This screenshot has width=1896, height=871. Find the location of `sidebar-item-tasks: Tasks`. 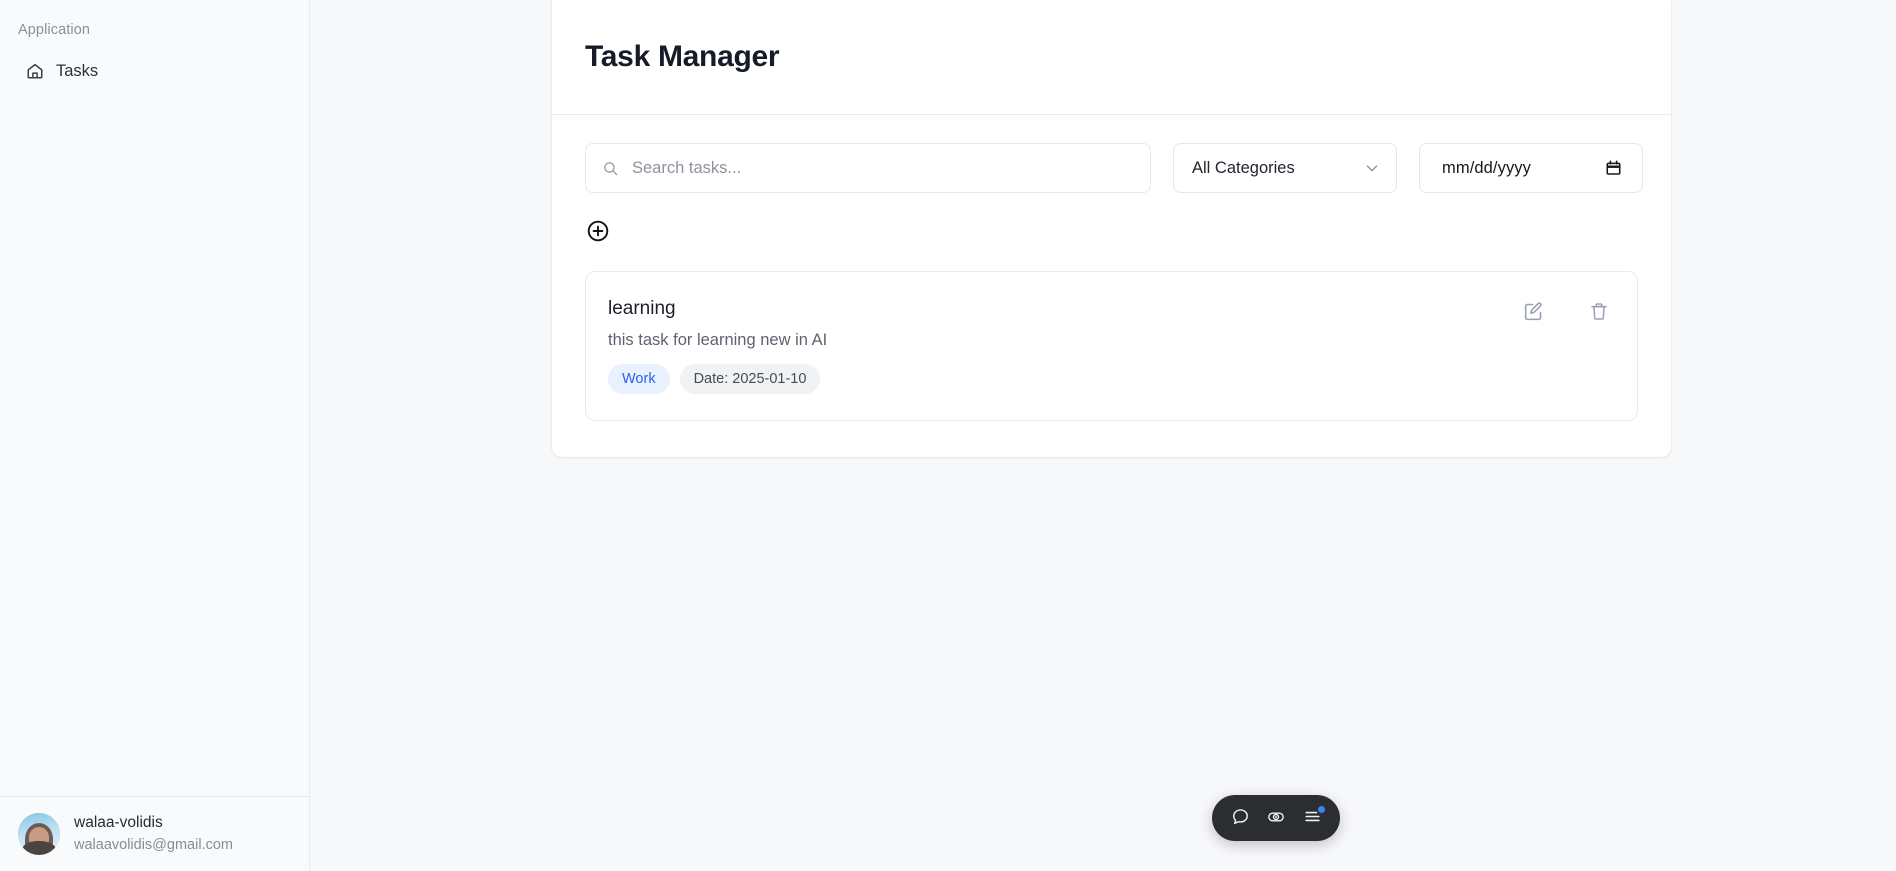

sidebar-item-tasks: Tasks is located at coordinates (154, 71).